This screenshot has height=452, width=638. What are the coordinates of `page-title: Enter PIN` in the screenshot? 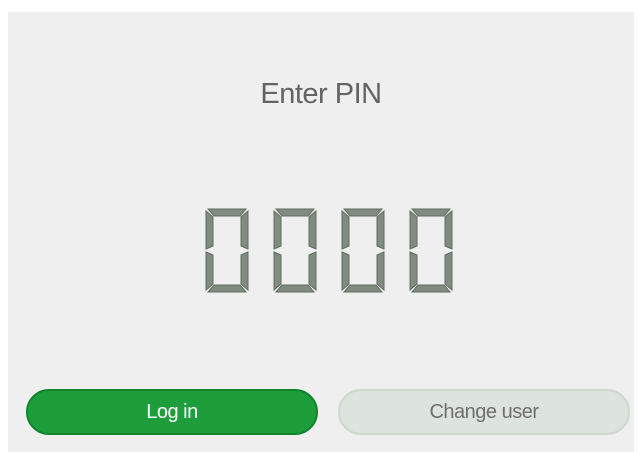 It's located at (321, 94).